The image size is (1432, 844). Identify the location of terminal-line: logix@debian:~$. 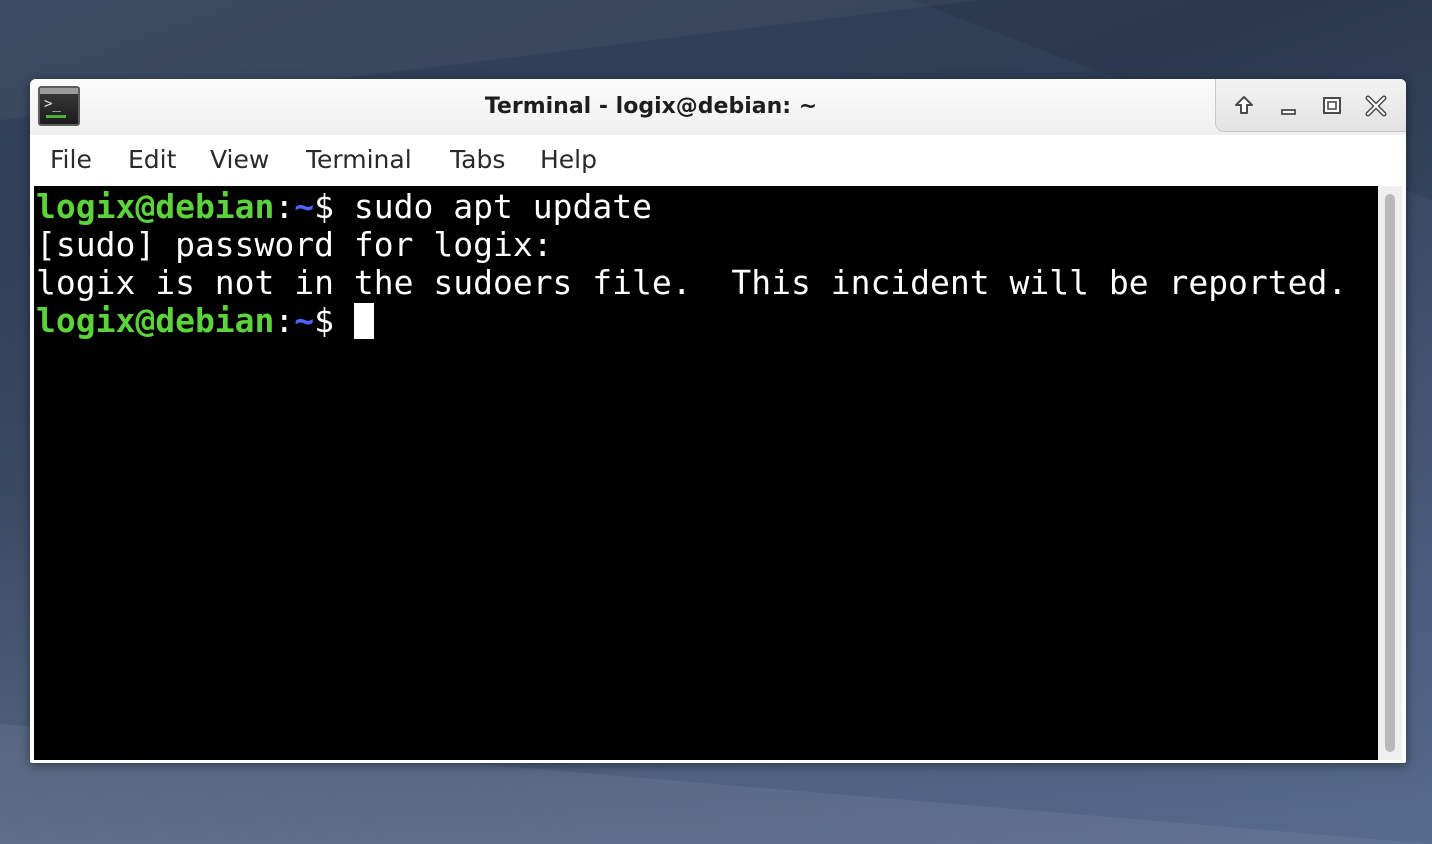
(205, 321).